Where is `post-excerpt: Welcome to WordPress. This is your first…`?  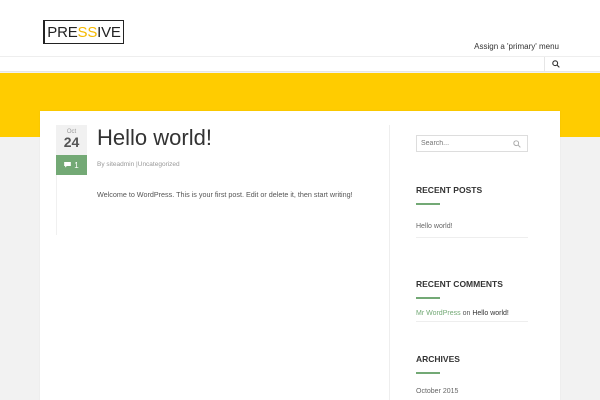
post-excerpt: Welcome to WordPress. This is your first… is located at coordinates (225, 194).